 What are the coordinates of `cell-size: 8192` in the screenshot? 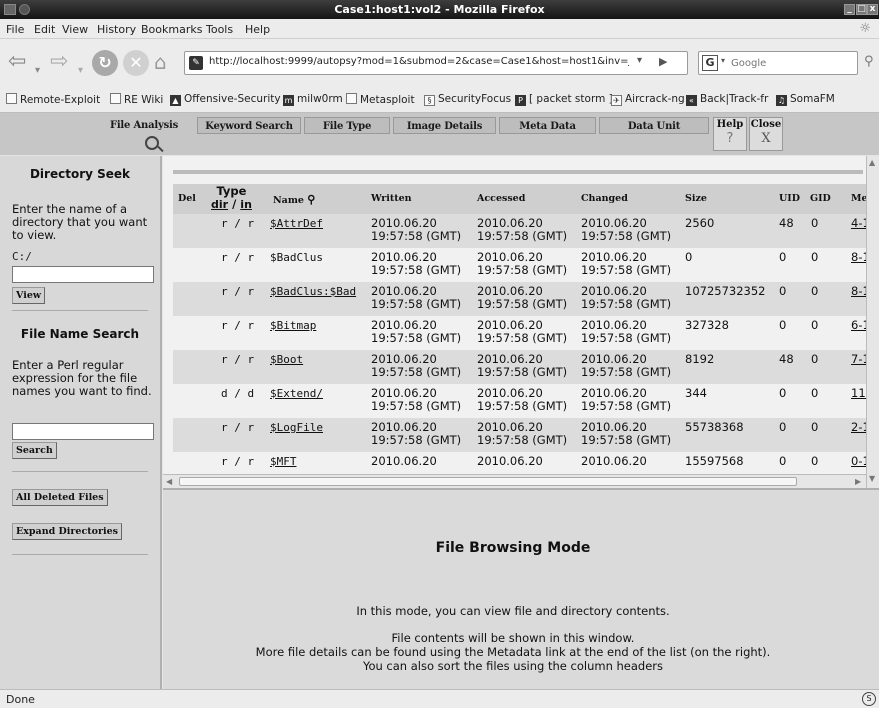 It's located at (700, 359).